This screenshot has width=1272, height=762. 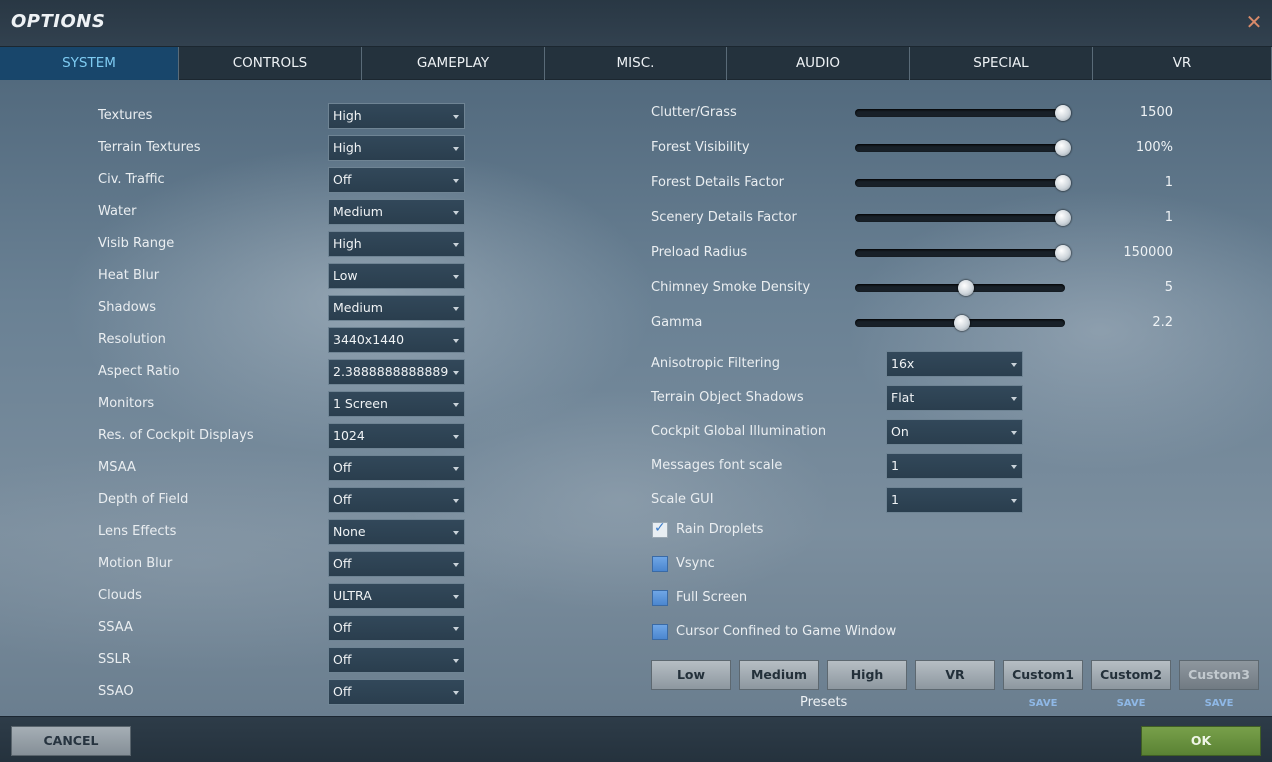 I want to click on setting-label: Shadows, so click(x=127, y=307).